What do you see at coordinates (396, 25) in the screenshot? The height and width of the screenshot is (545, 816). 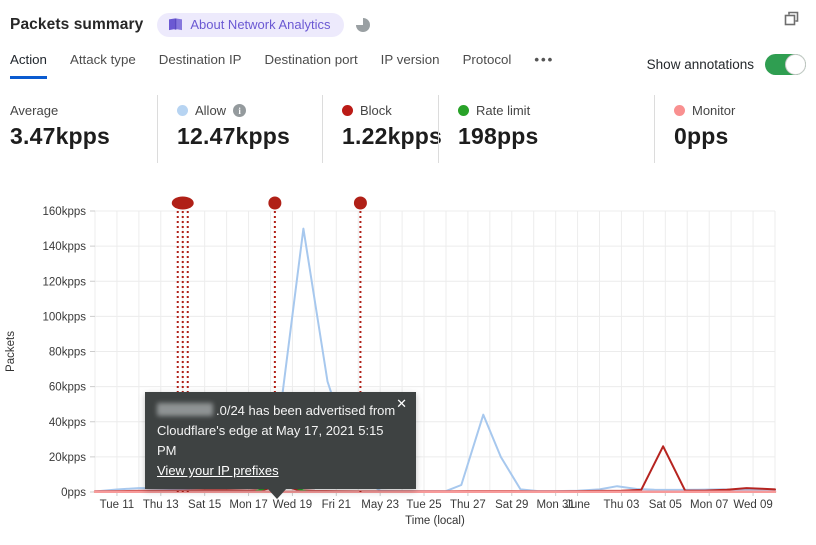 I see `panel-header: Packets summary About Network Analytics` at bounding box center [396, 25].